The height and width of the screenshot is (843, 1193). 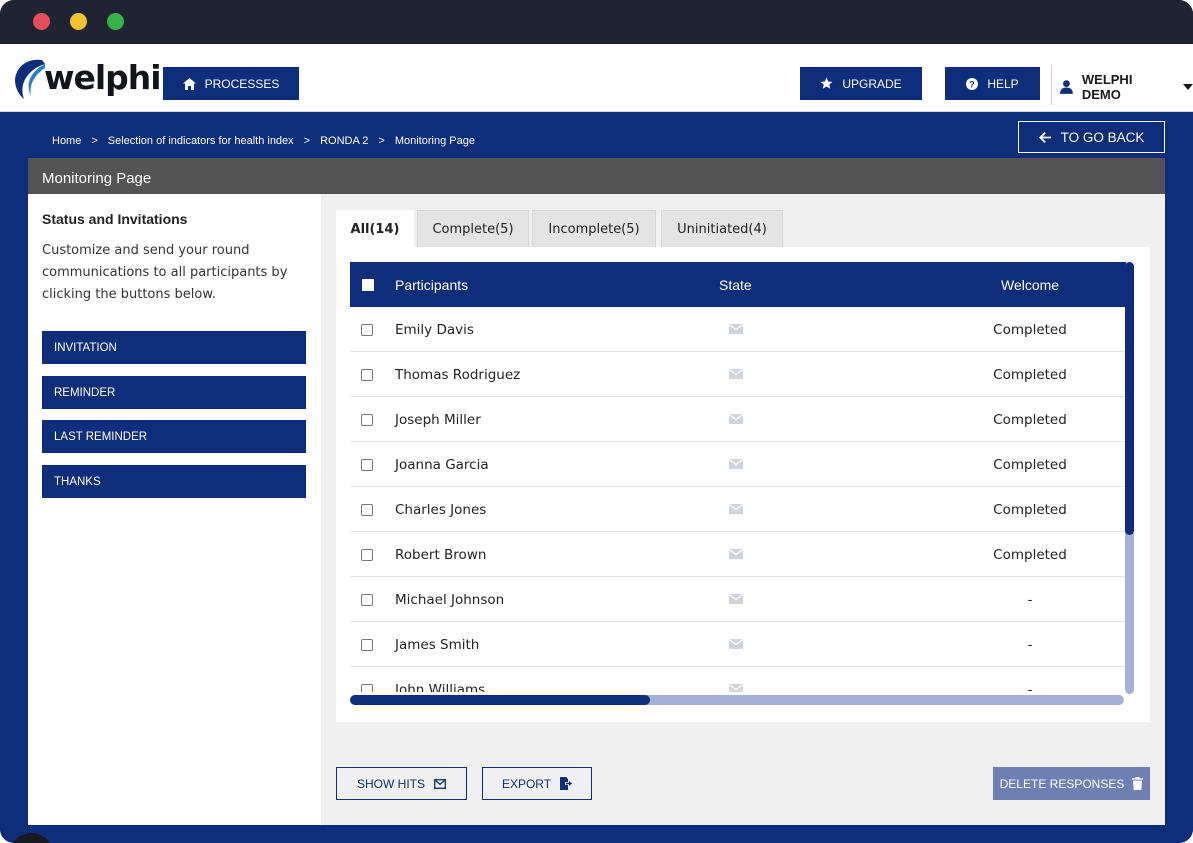 I want to click on close-window-button, so click(x=41, y=21).